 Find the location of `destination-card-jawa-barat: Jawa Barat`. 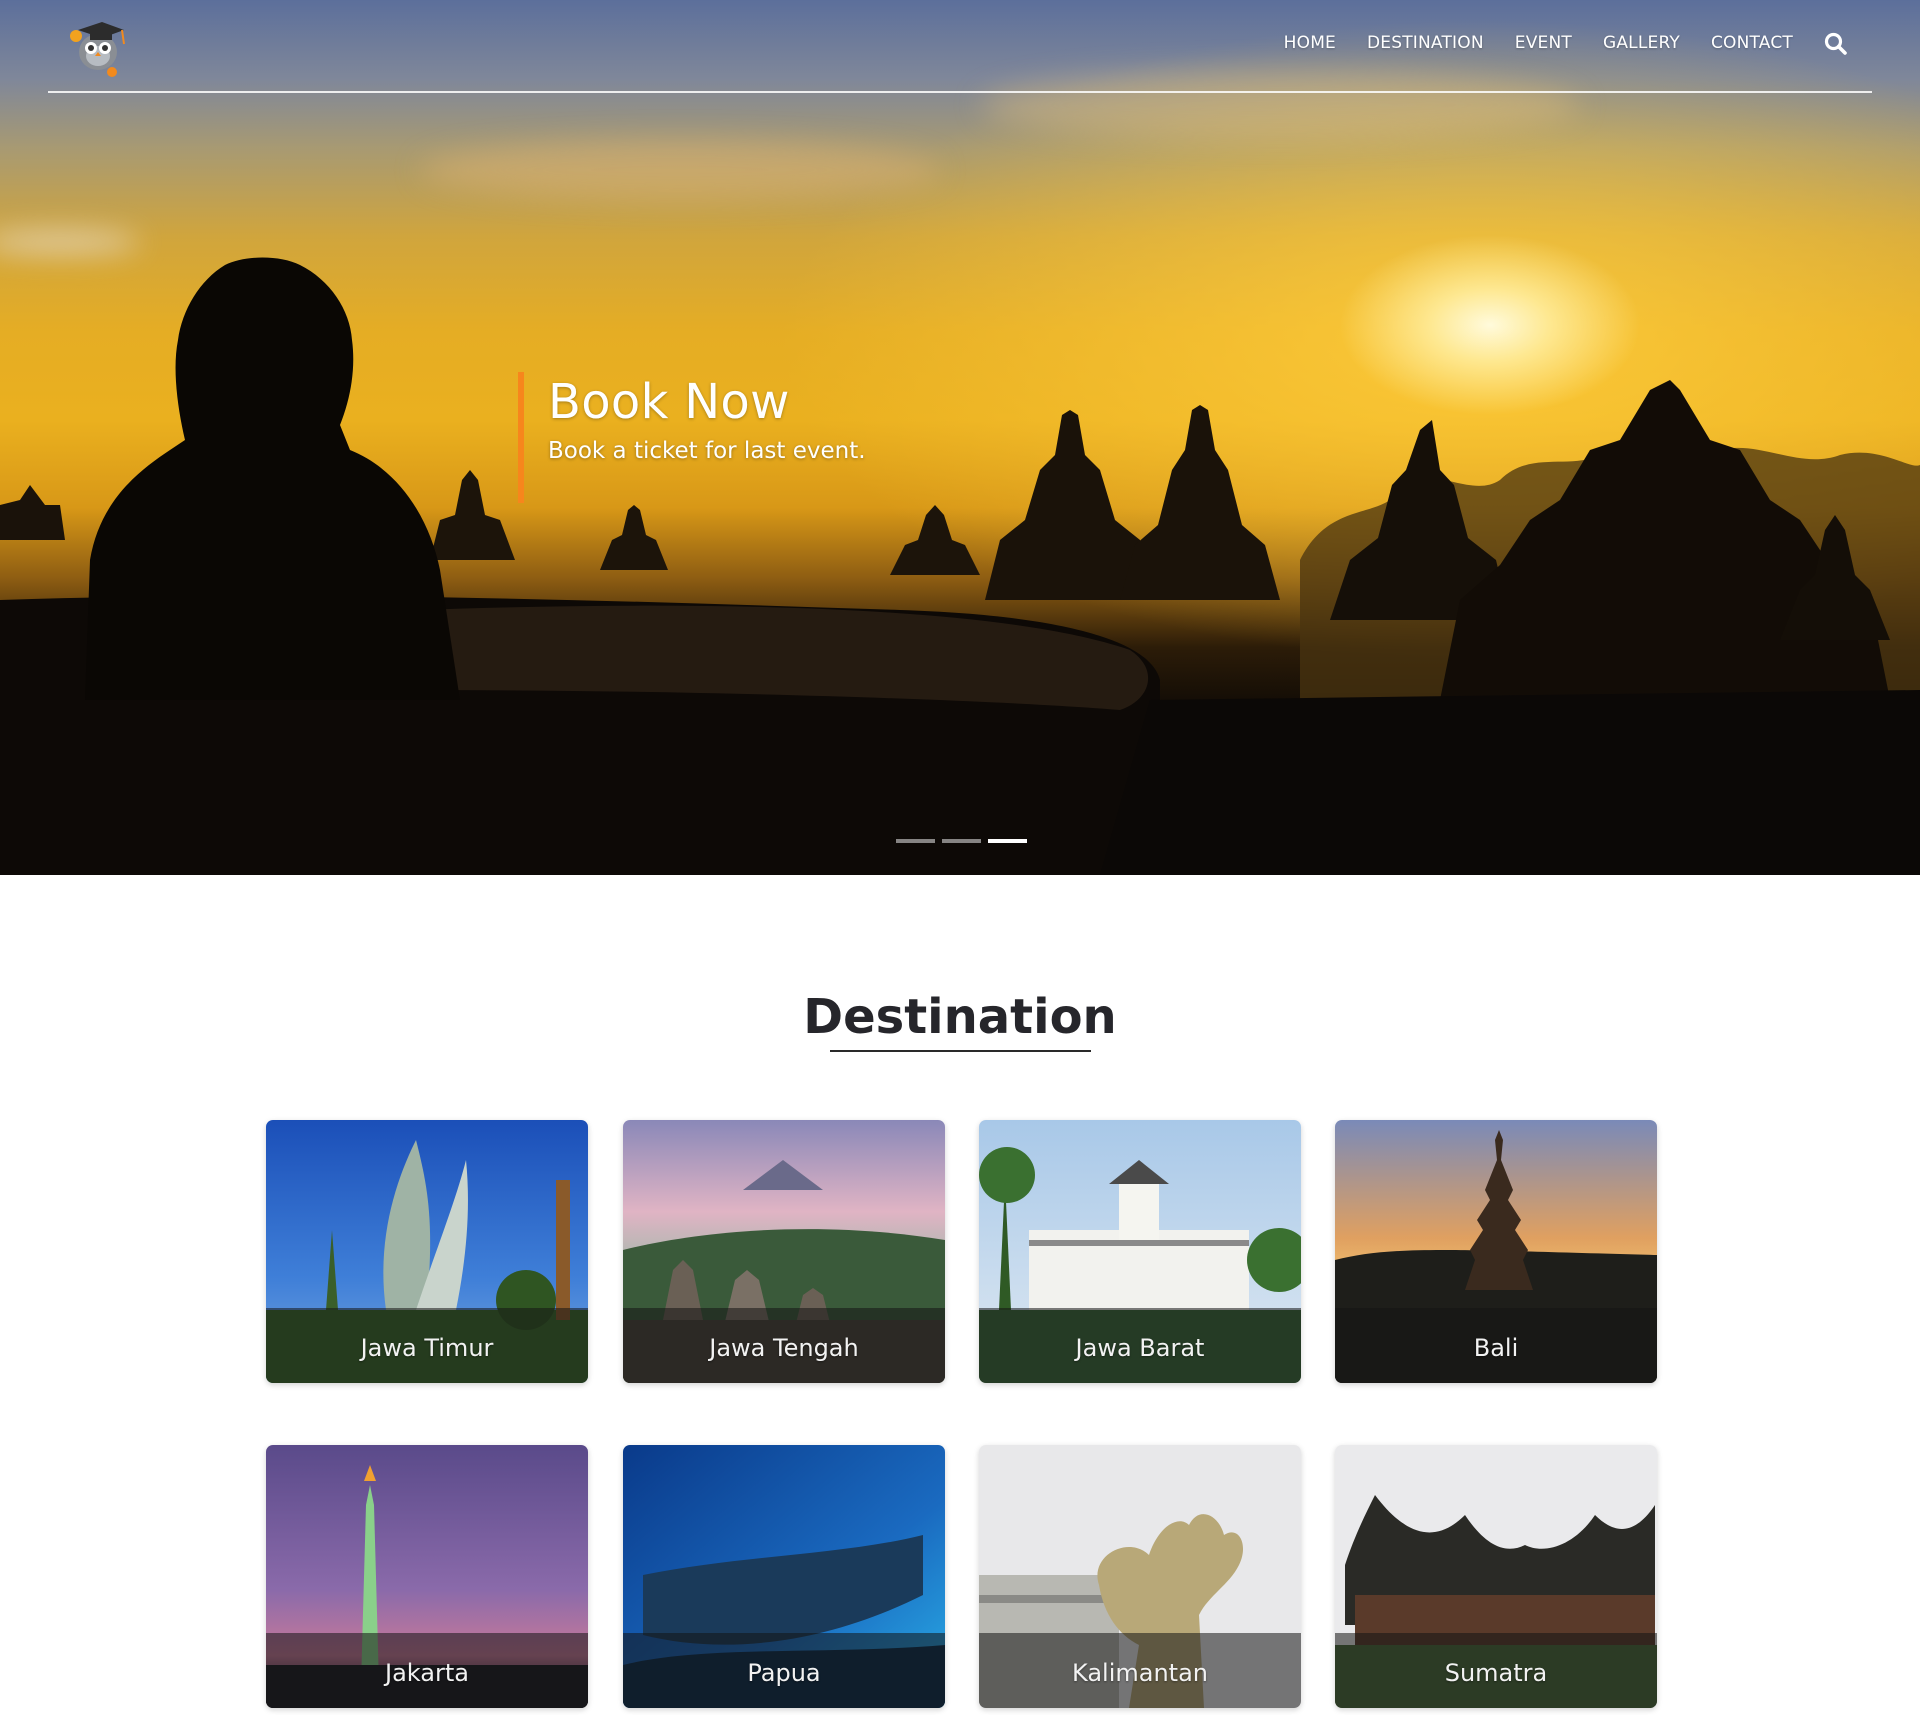

destination-card-jawa-barat: Jawa Barat is located at coordinates (1140, 1251).